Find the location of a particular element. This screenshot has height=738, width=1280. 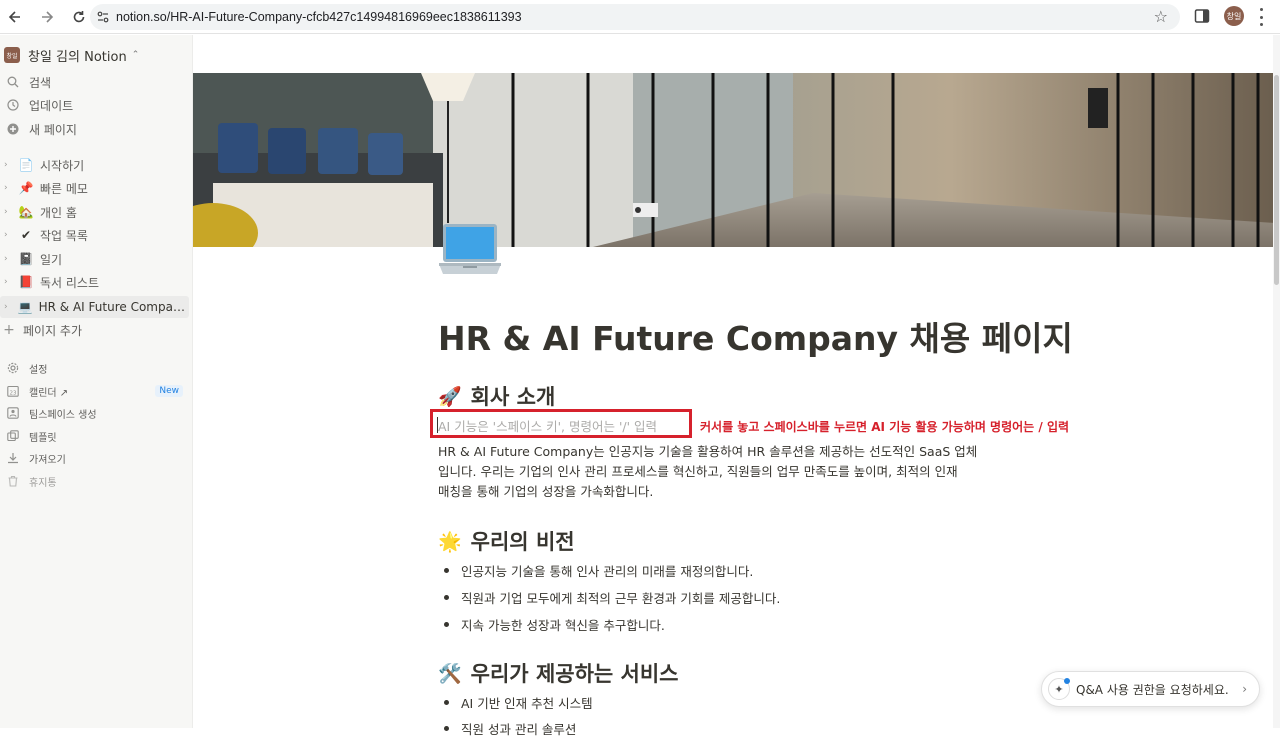

scrollbar-thumb is located at coordinates (1276, 180).